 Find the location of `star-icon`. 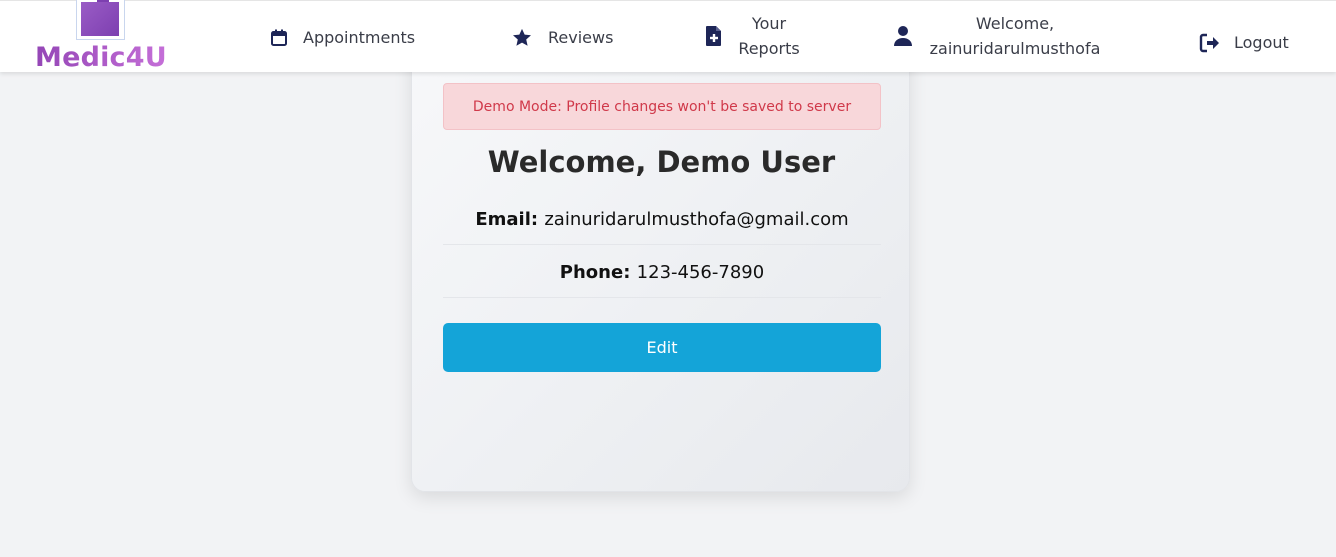

star-icon is located at coordinates (522, 38).